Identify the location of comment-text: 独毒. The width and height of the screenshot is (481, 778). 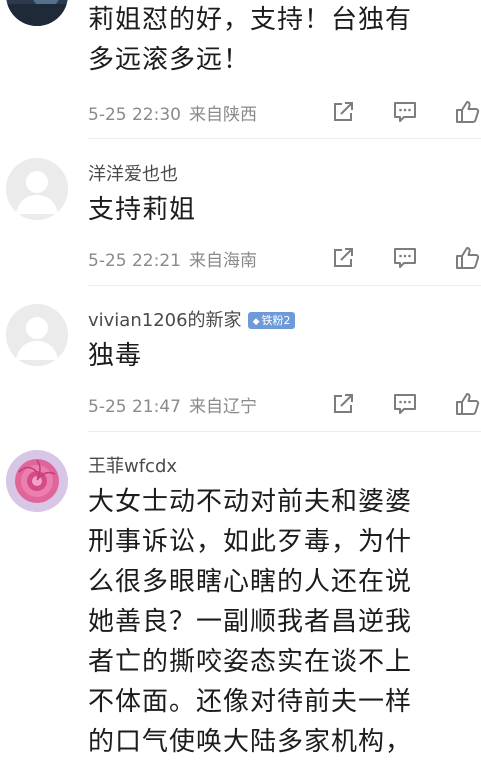
(280, 356).